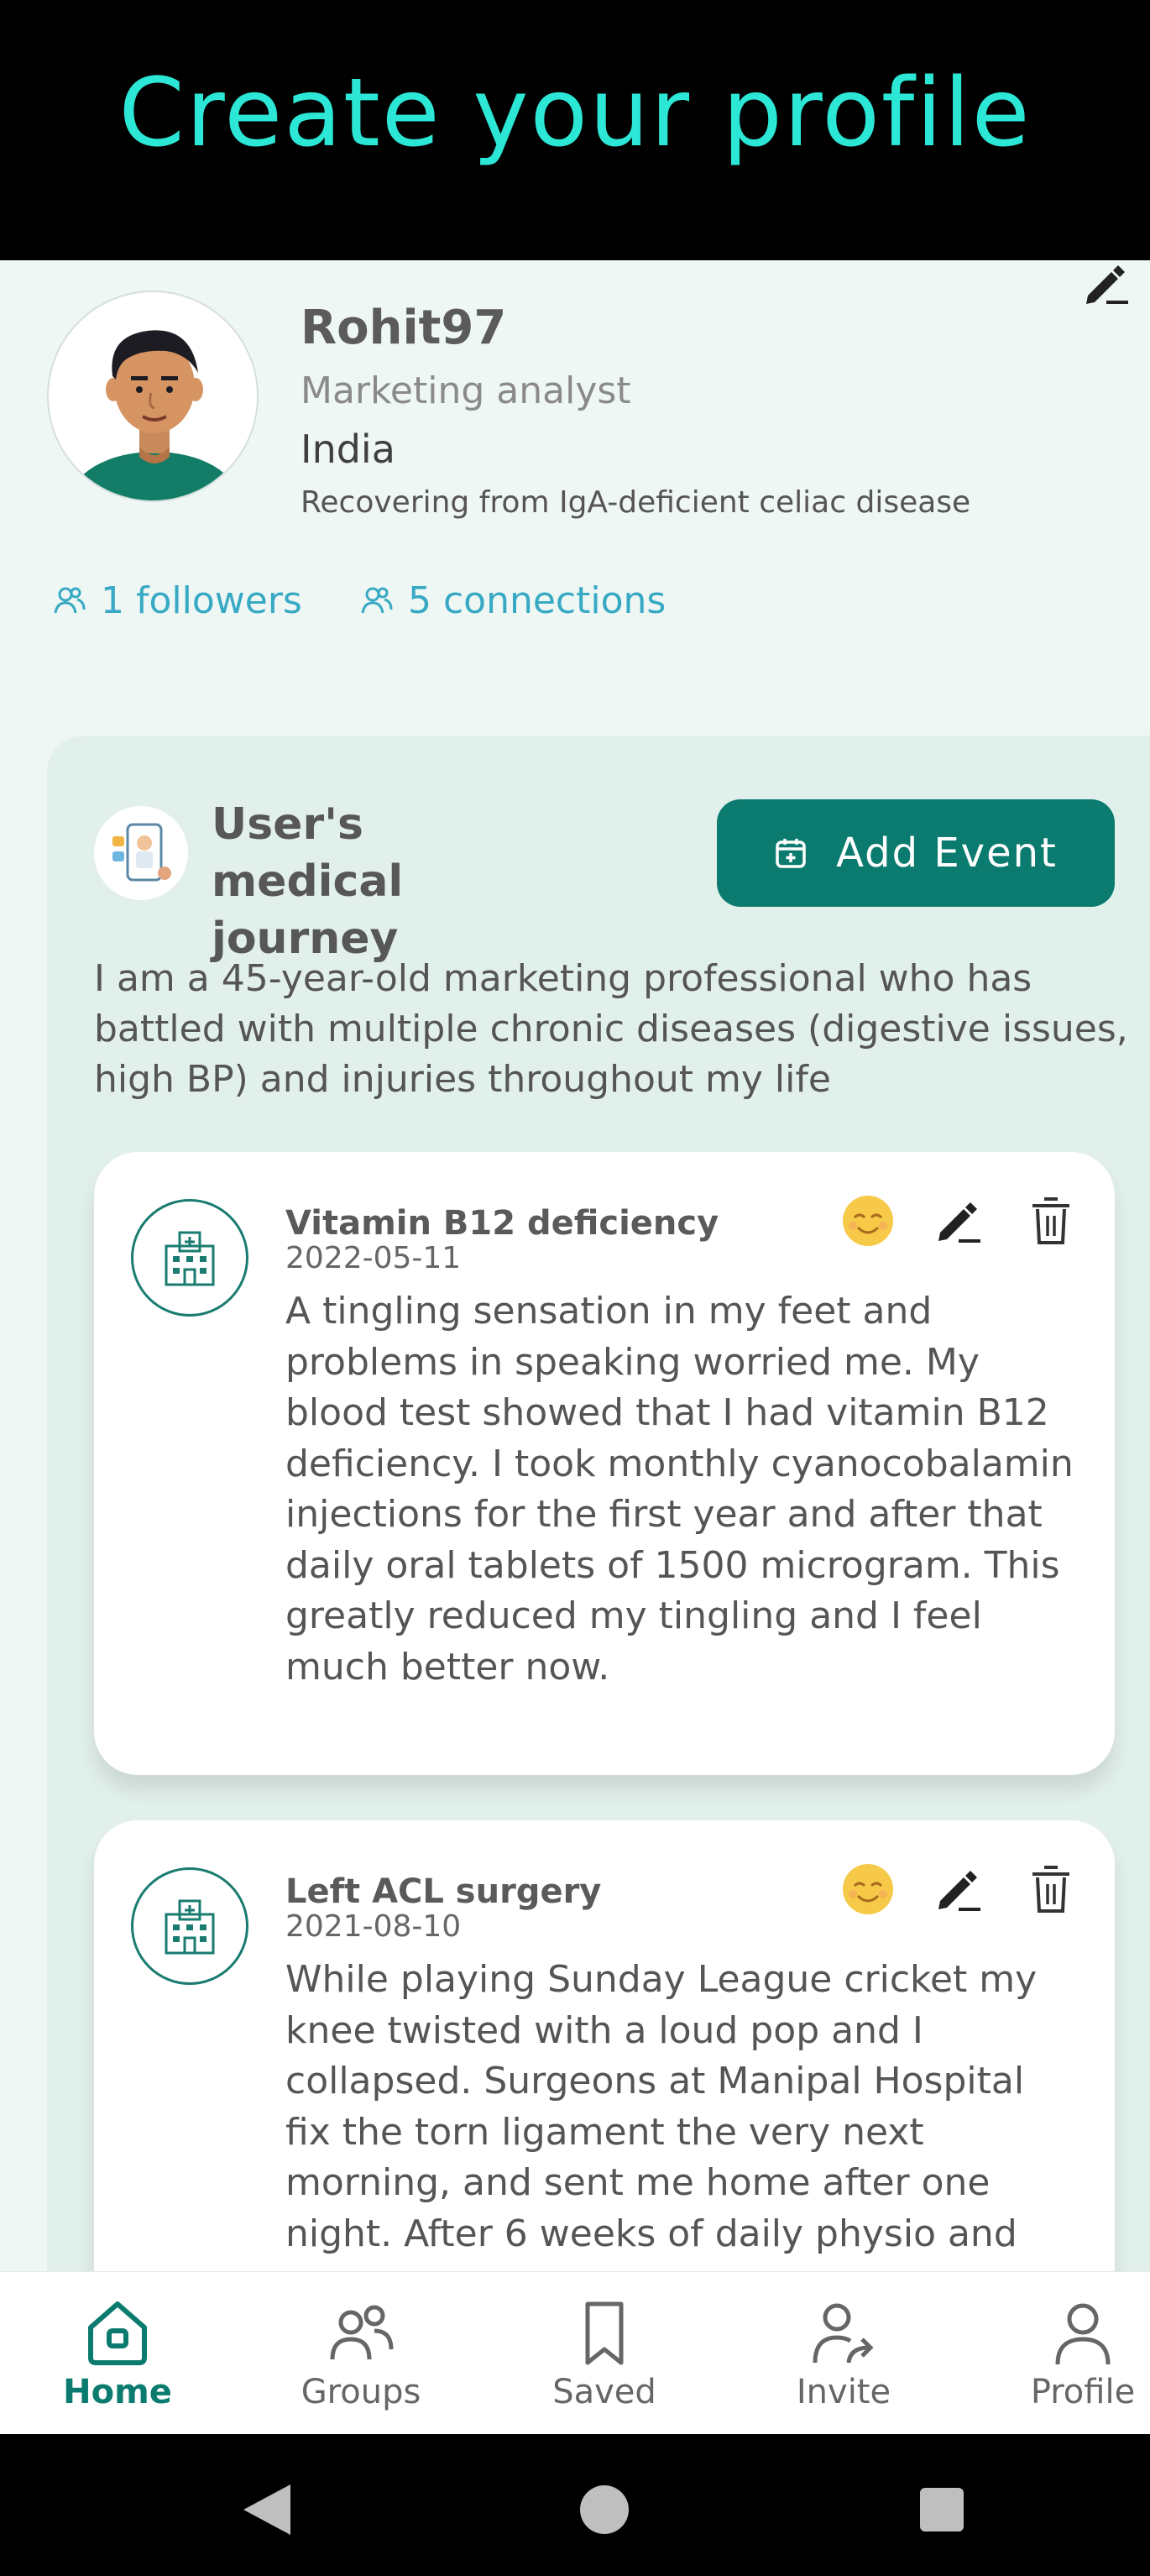 This screenshot has height=2576, width=1150. What do you see at coordinates (843, 2333) in the screenshot?
I see `invite-icon` at bounding box center [843, 2333].